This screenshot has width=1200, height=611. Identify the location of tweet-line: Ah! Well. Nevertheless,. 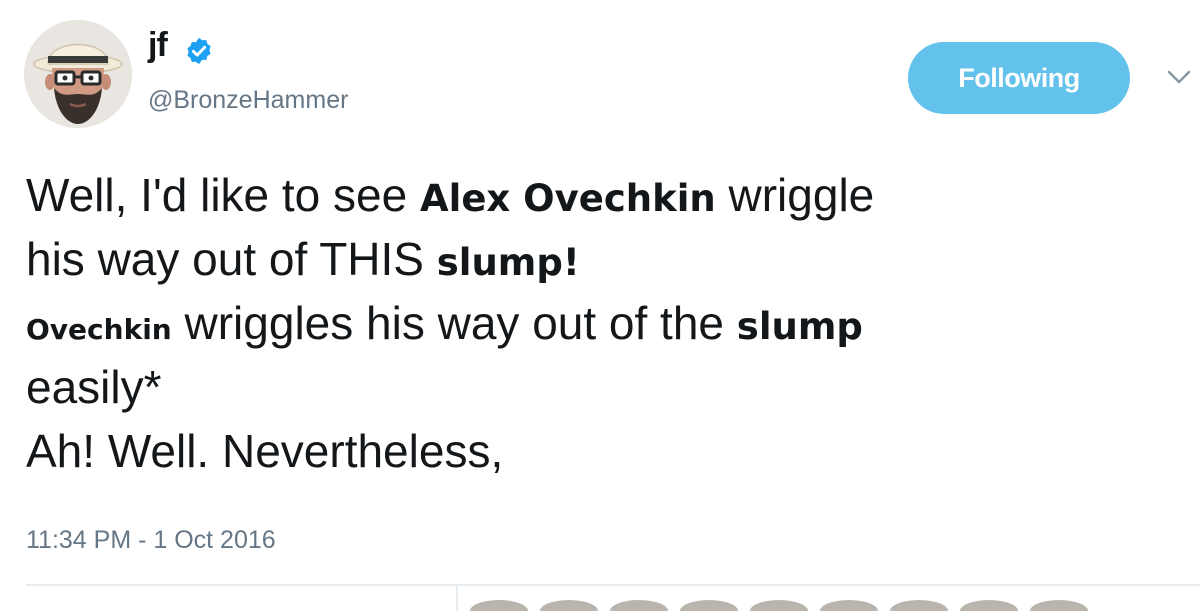
(606, 451).